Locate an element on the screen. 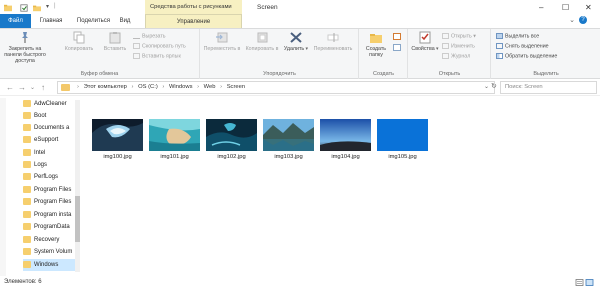 Image resolution: width=600 pixels, height=289 pixels. tree-item: Recovery is located at coordinates (50, 240).